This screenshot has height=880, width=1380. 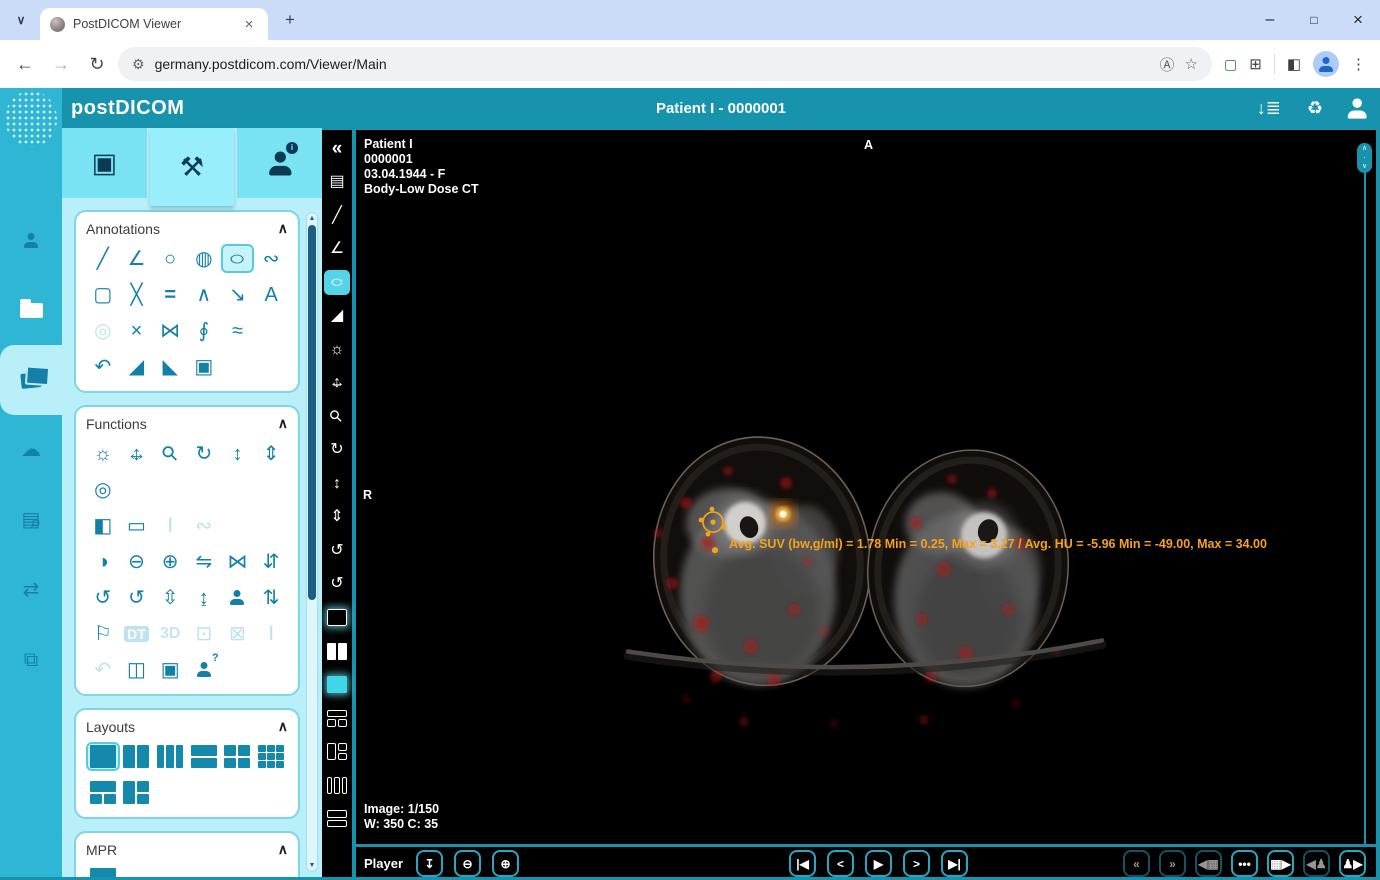 I want to click on panel-scrollbar: ▲ ▼, so click(x=312, y=542).